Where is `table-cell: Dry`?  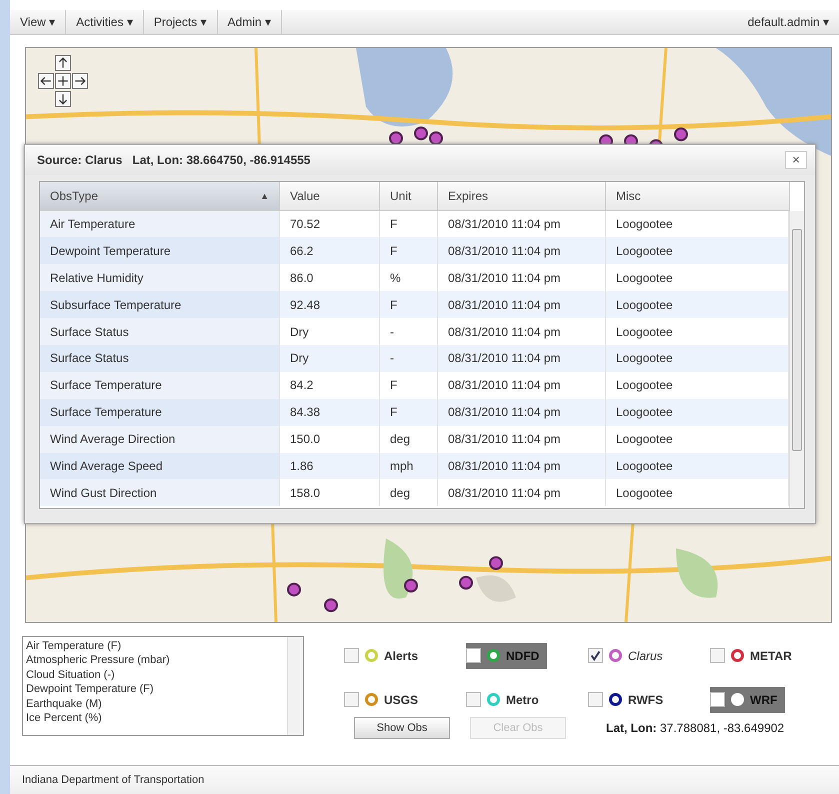 table-cell: Dry is located at coordinates (330, 358).